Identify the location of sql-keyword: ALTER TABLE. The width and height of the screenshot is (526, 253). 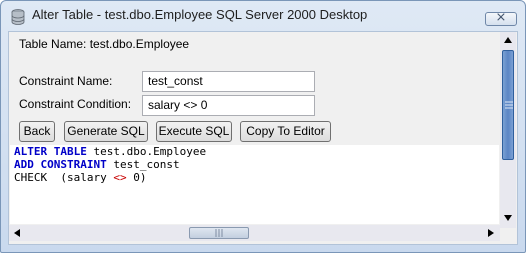
(50, 151).